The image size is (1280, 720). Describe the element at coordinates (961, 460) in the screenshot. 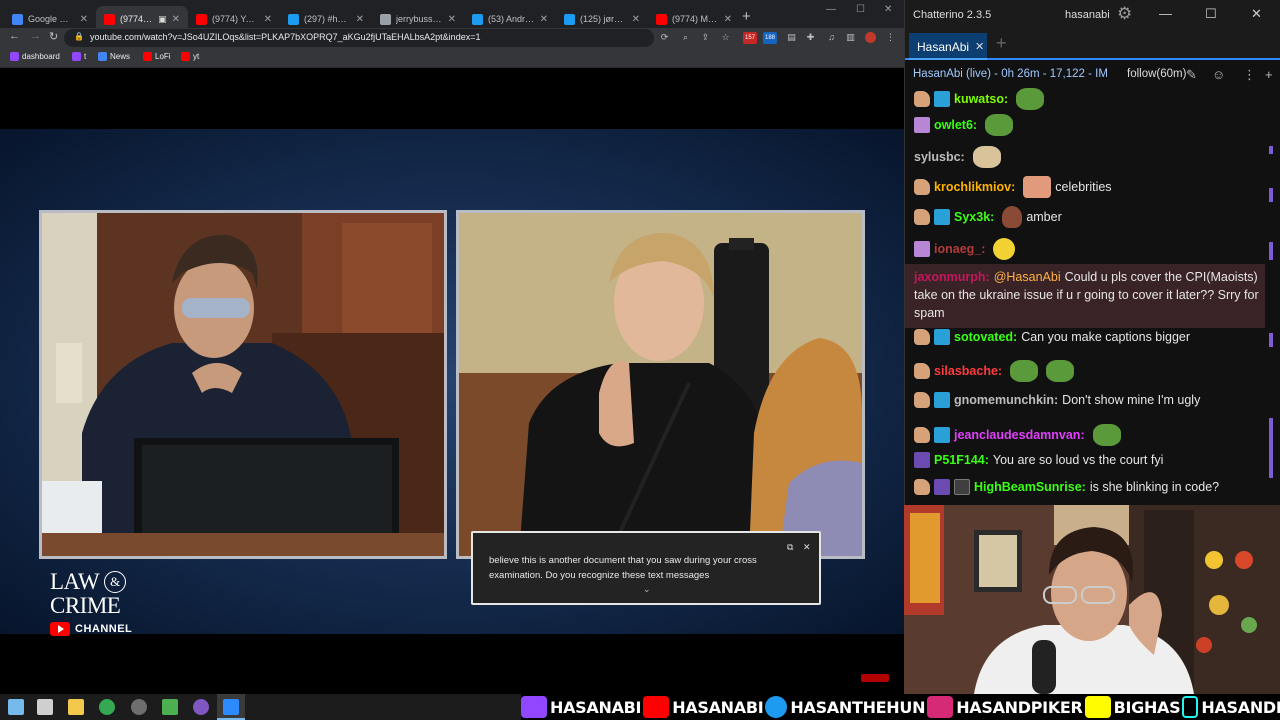

I see `chat-username: P51F144:` at that location.